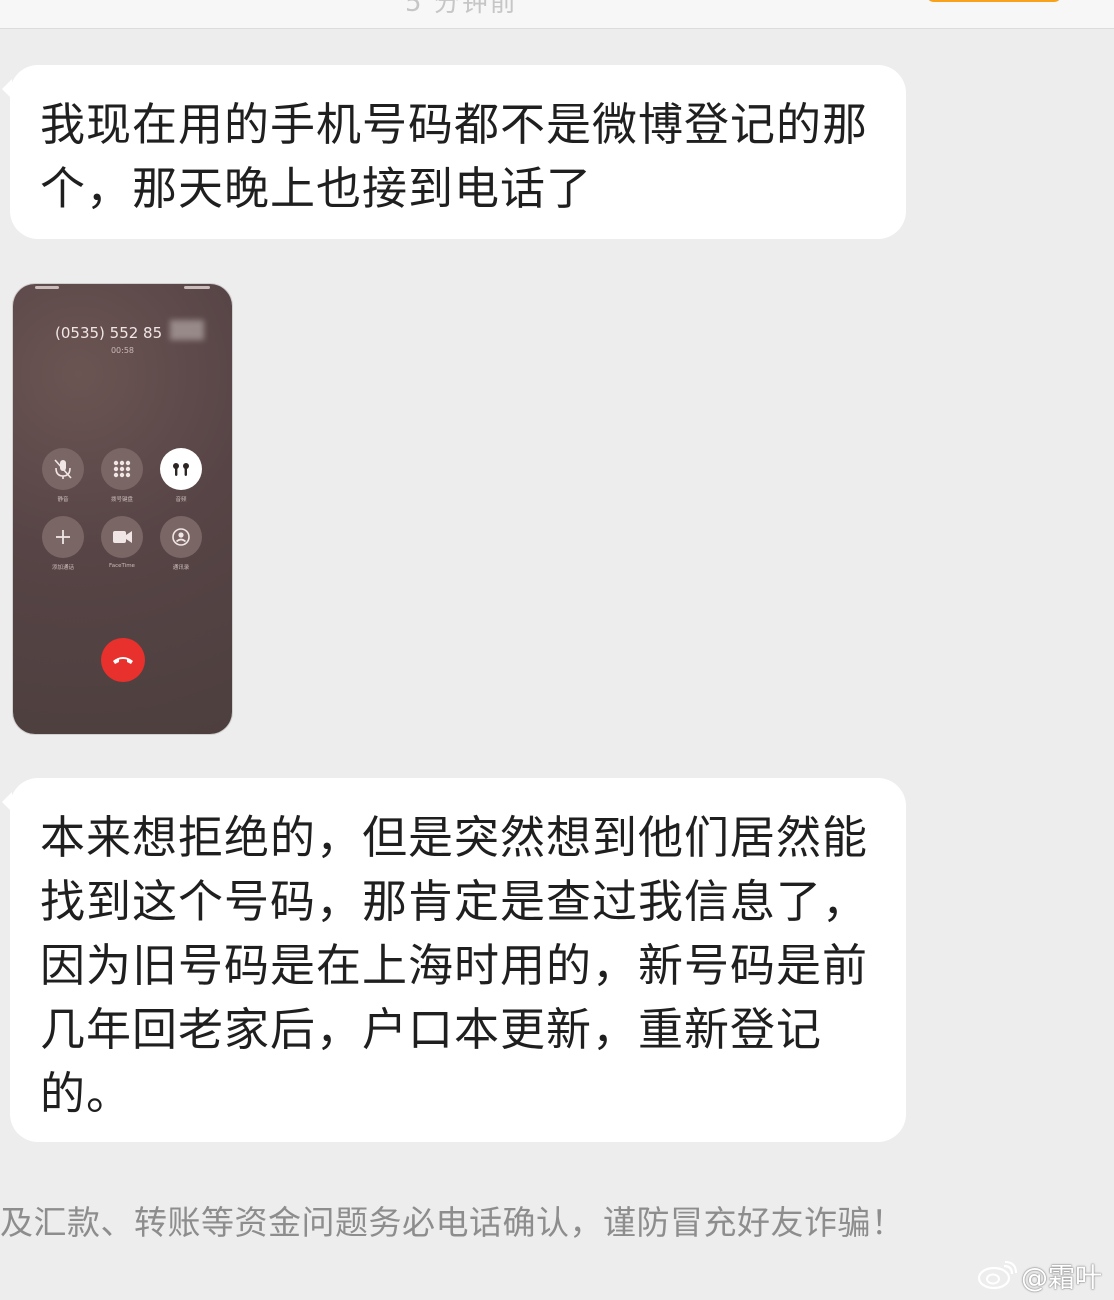 The height and width of the screenshot is (1300, 1114). What do you see at coordinates (1061, 1278) in the screenshot?
I see `watermark-handle: @霜叶` at bounding box center [1061, 1278].